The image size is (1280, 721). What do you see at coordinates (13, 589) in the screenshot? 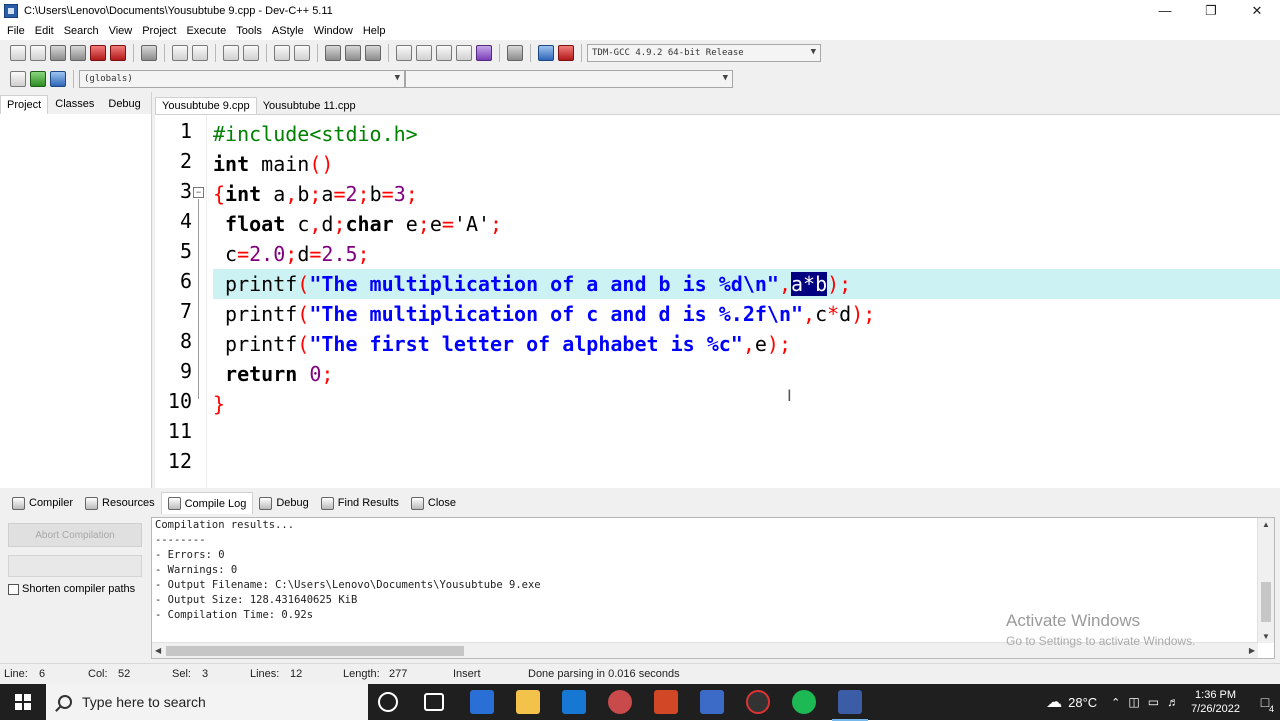
I see `shorten-paths-checkbox` at bounding box center [13, 589].